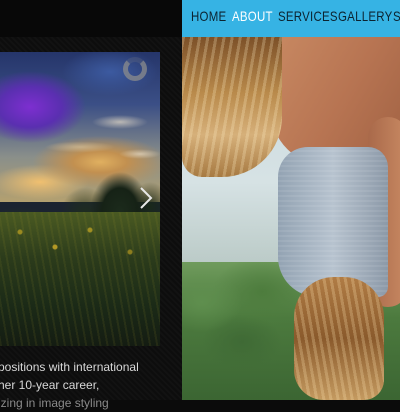 The height and width of the screenshot is (412, 400). Describe the element at coordinates (80, 279) in the screenshot. I see `slide-image-field` at that location.